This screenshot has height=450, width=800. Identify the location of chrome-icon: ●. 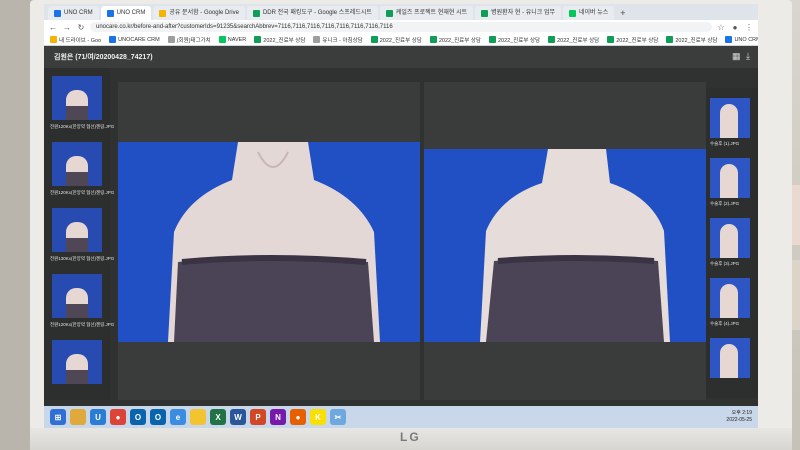
(118, 417).